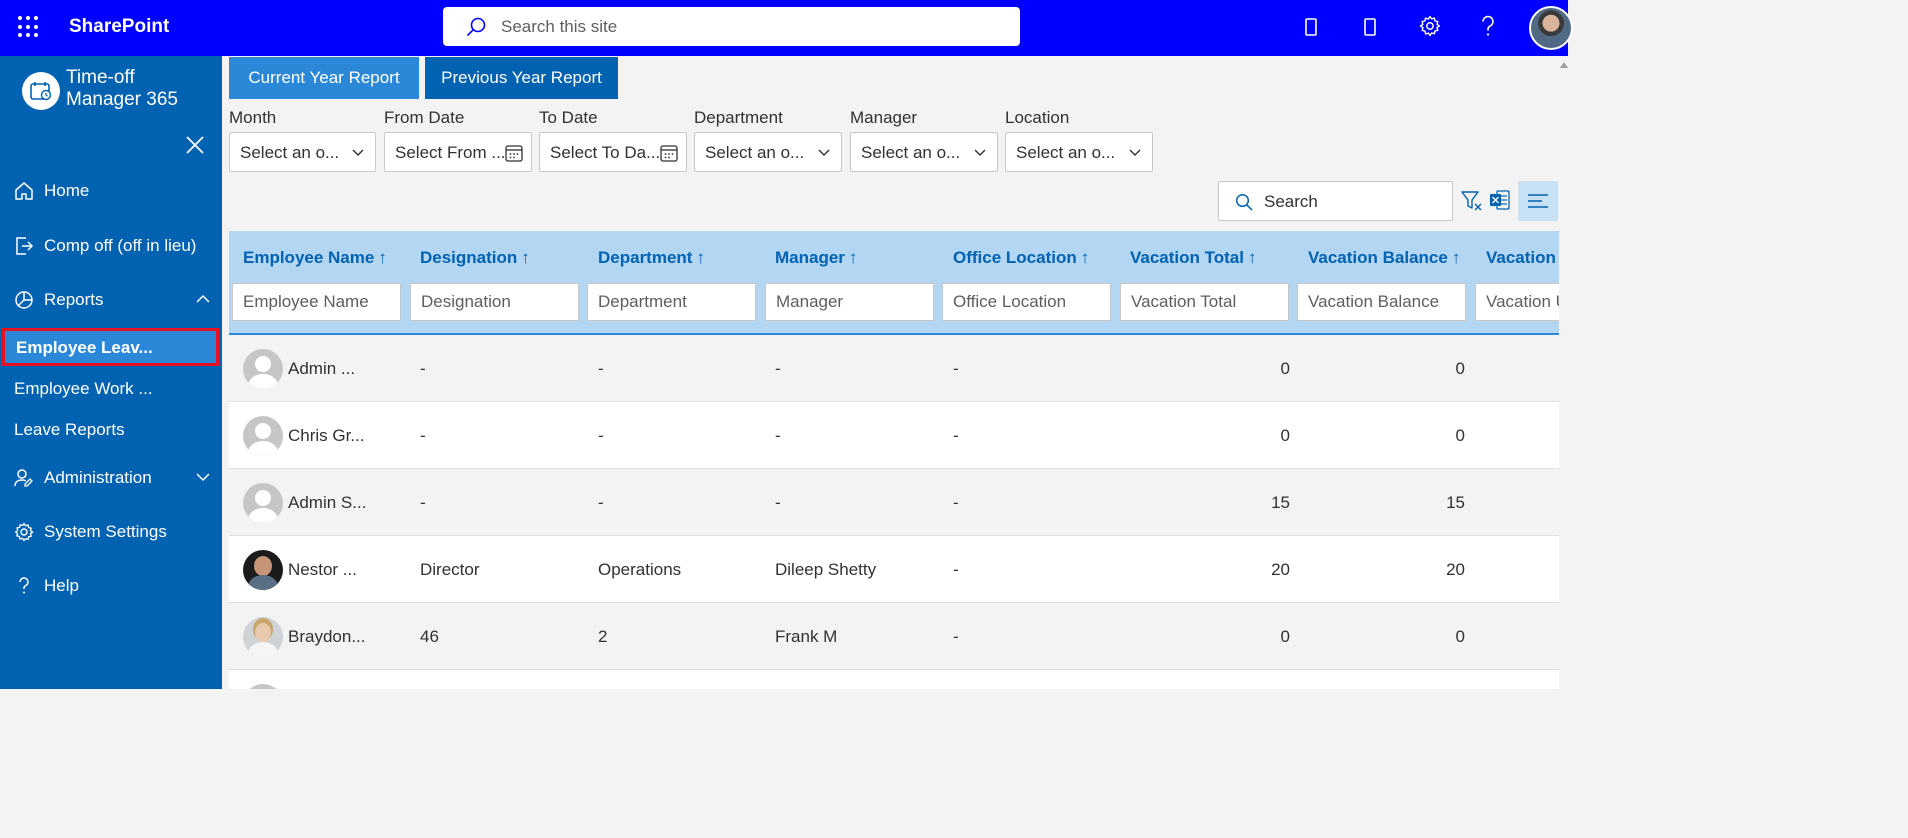  Describe the element at coordinates (894, 368) in the screenshot. I see `table-row: Admin ... - - - - 0 0` at that location.